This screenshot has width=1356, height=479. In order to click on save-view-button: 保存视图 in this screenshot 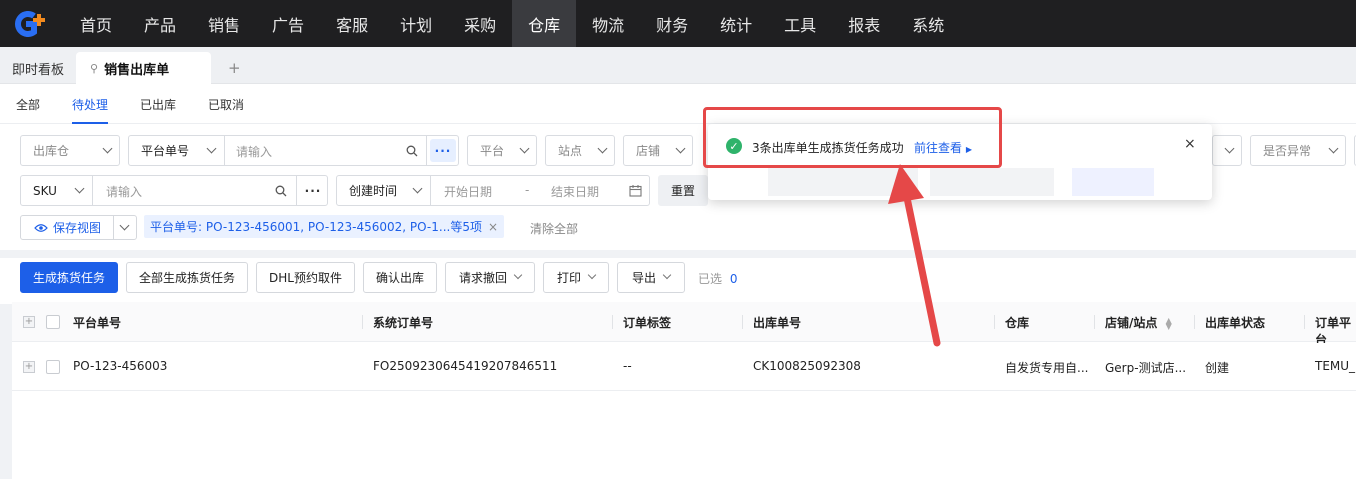, I will do `click(78, 227)`.